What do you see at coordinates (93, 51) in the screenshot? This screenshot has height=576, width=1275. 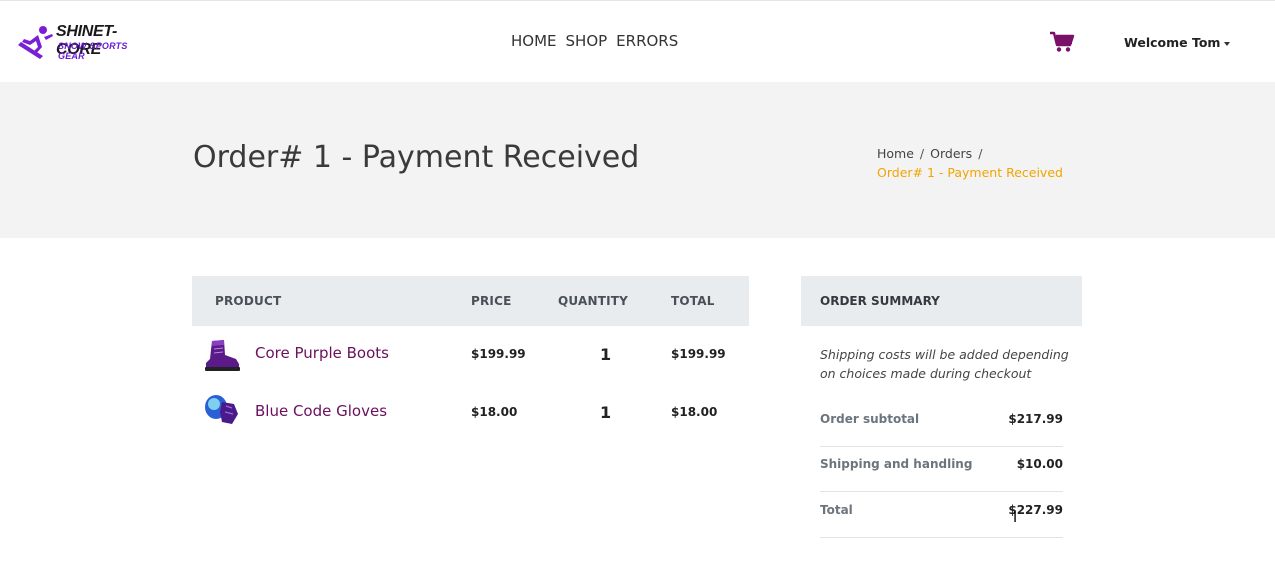 I see `brand-tagline: SNOW SPORTS GEAR` at bounding box center [93, 51].